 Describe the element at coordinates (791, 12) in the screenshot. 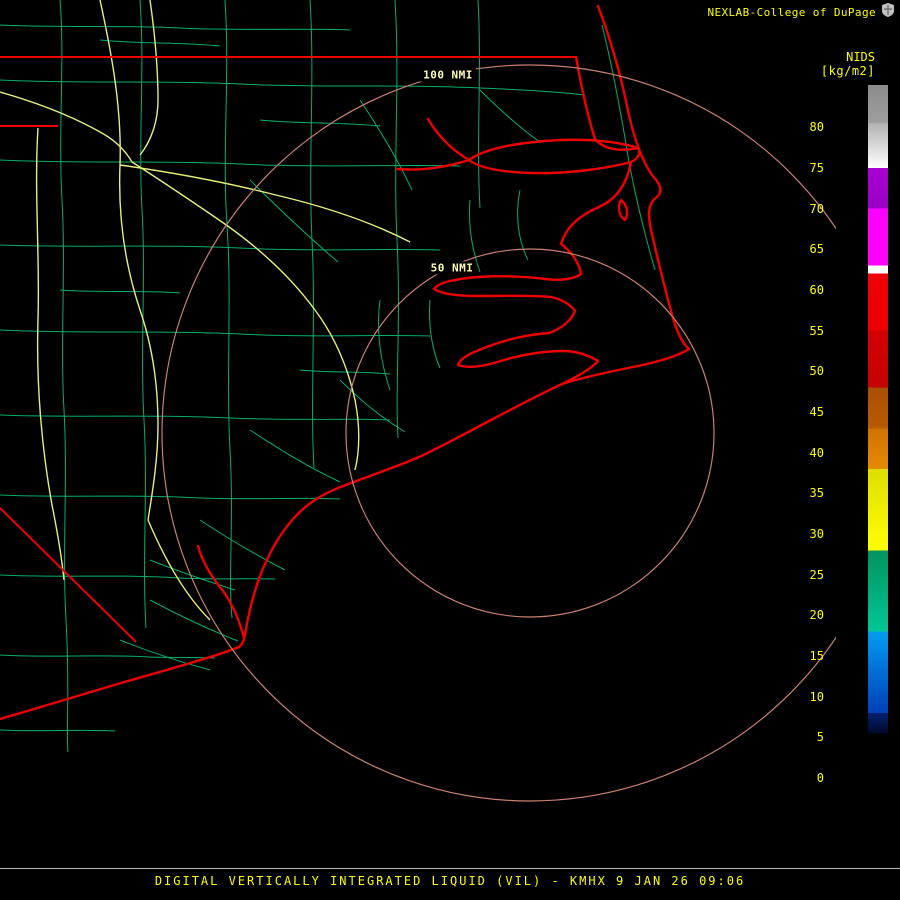

I see `brand-text: NEXLAB-College of DuPage` at that location.